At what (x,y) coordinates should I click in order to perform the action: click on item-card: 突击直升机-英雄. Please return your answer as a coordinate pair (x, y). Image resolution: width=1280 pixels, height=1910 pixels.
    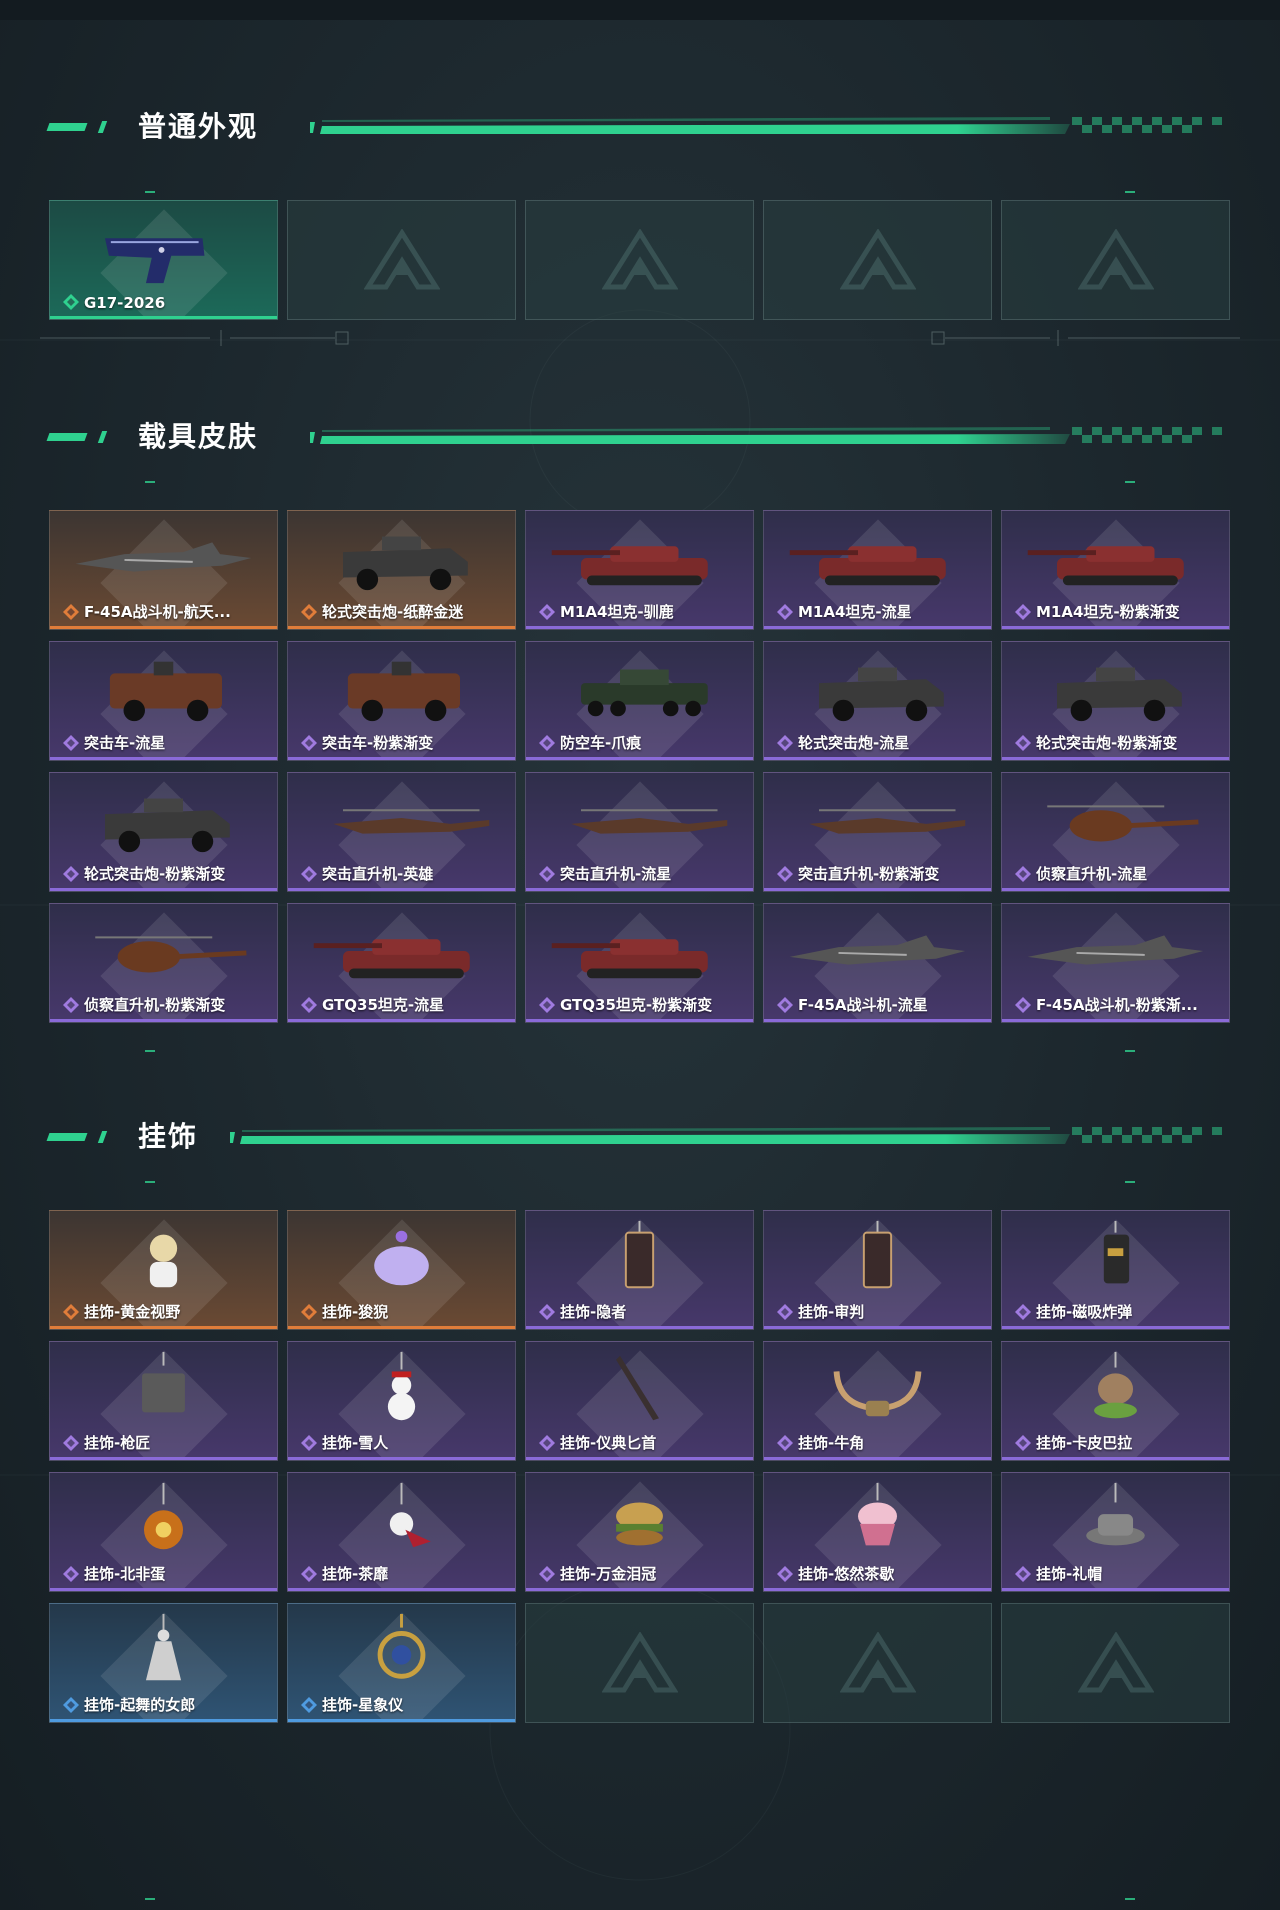
    Looking at the image, I should click on (401, 832).